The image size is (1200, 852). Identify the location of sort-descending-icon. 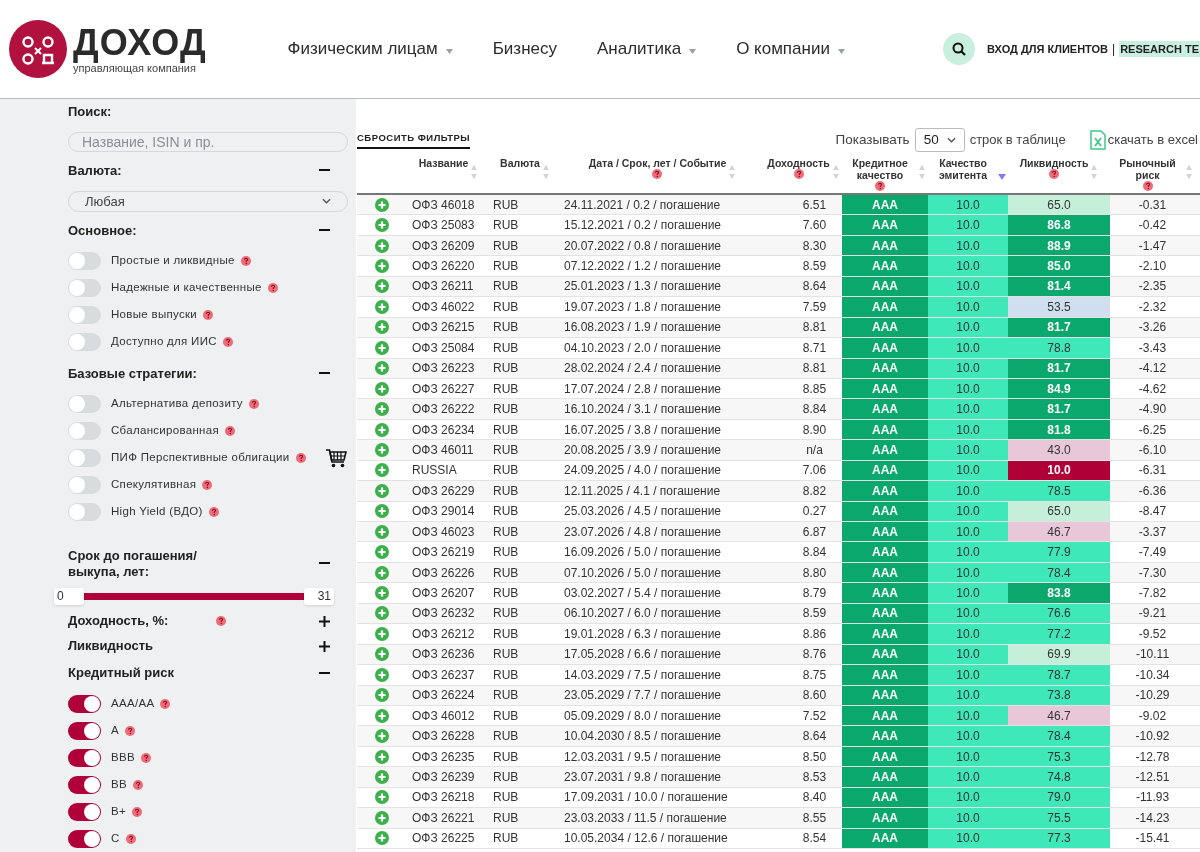
(1002, 177).